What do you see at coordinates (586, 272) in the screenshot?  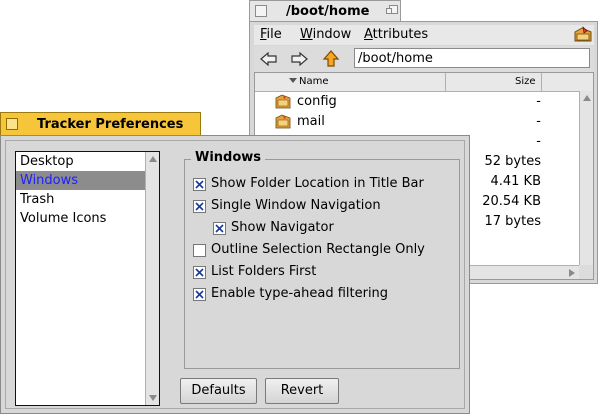 I see `resize-handle` at bounding box center [586, 272].